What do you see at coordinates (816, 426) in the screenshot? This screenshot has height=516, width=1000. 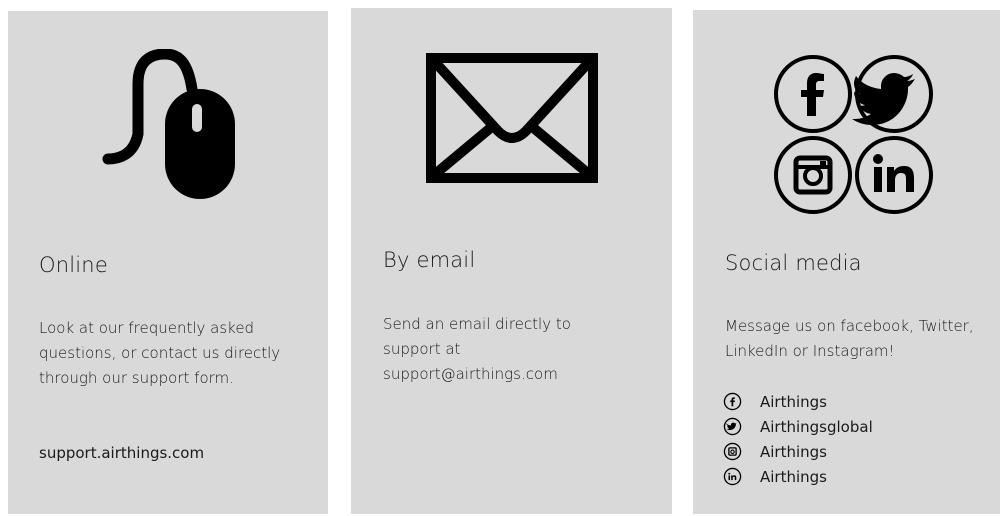 I see `social-account-label: Airthingsglobal` at bounding box center [816, 426].